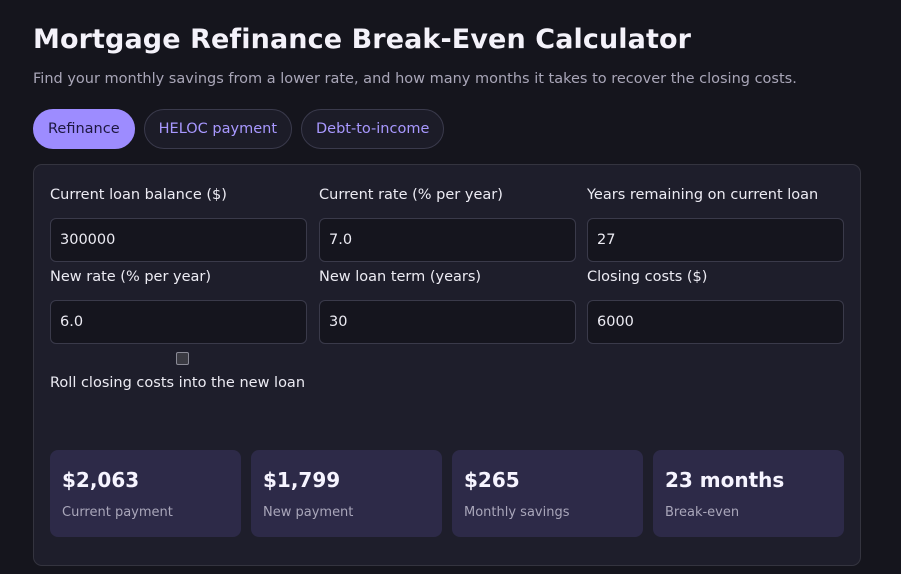  Describe the element at coordinates (302, 480) in the screenshot. I see `new-payment-value: $1,799` at that location.